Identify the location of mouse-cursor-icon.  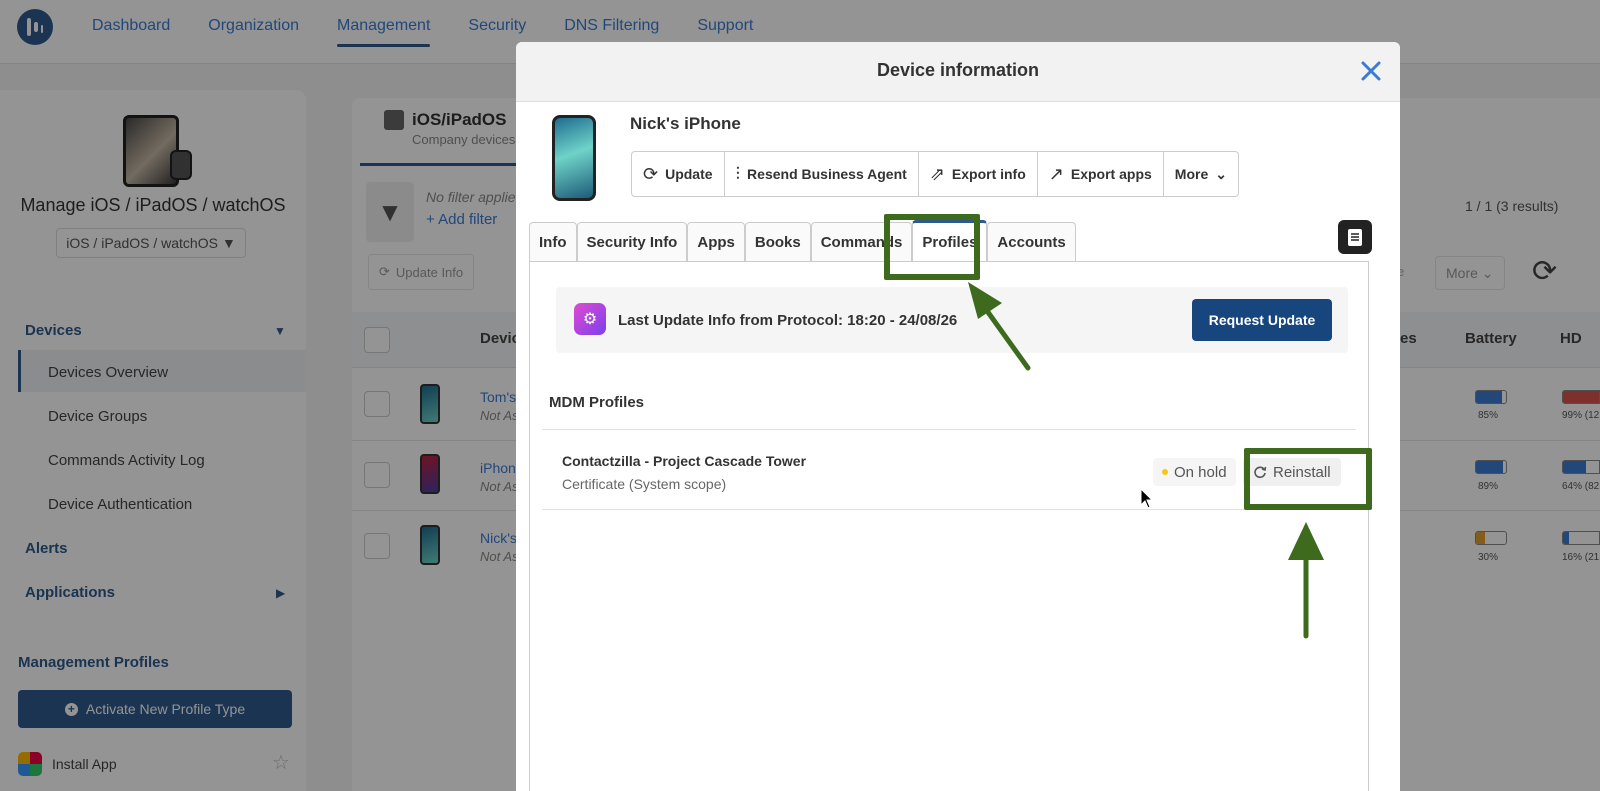
(1147, 498).